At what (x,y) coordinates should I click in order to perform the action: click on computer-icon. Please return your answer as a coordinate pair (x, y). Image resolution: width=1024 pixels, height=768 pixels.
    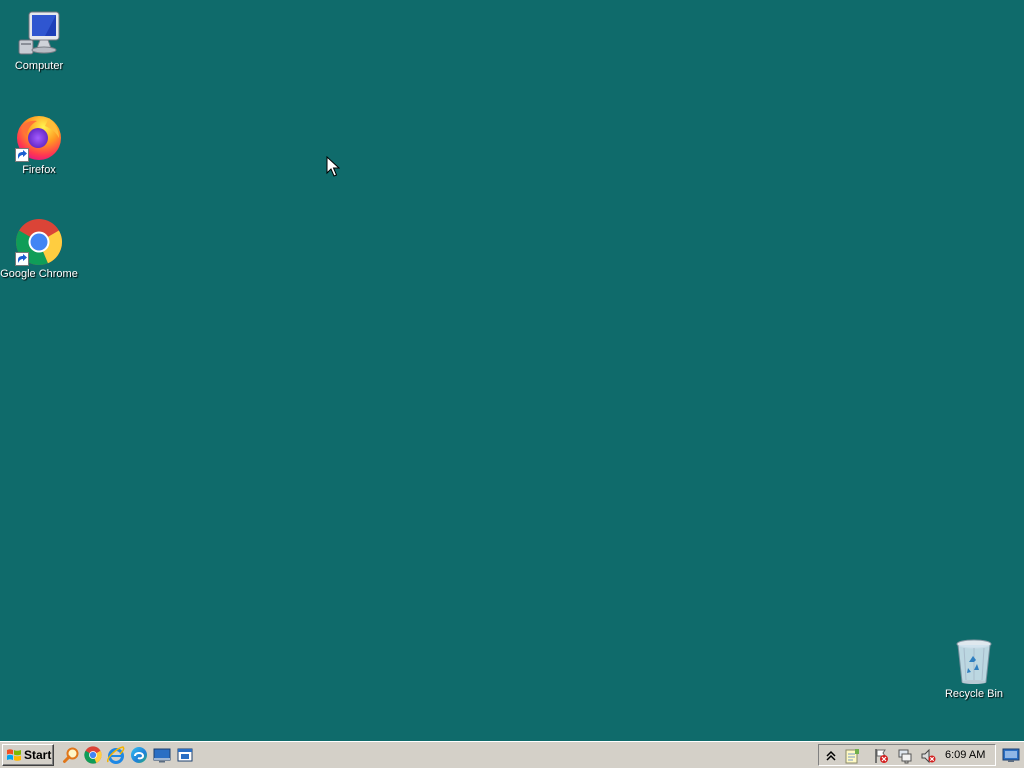
    Looking at the image, I should click on (39, 34).